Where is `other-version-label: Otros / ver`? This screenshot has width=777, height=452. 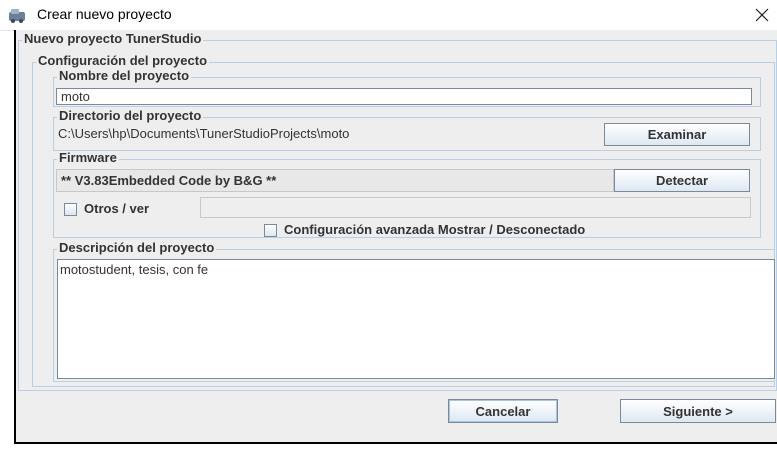
other-version-label: Otros / ver is located at coordinates (117, 208).